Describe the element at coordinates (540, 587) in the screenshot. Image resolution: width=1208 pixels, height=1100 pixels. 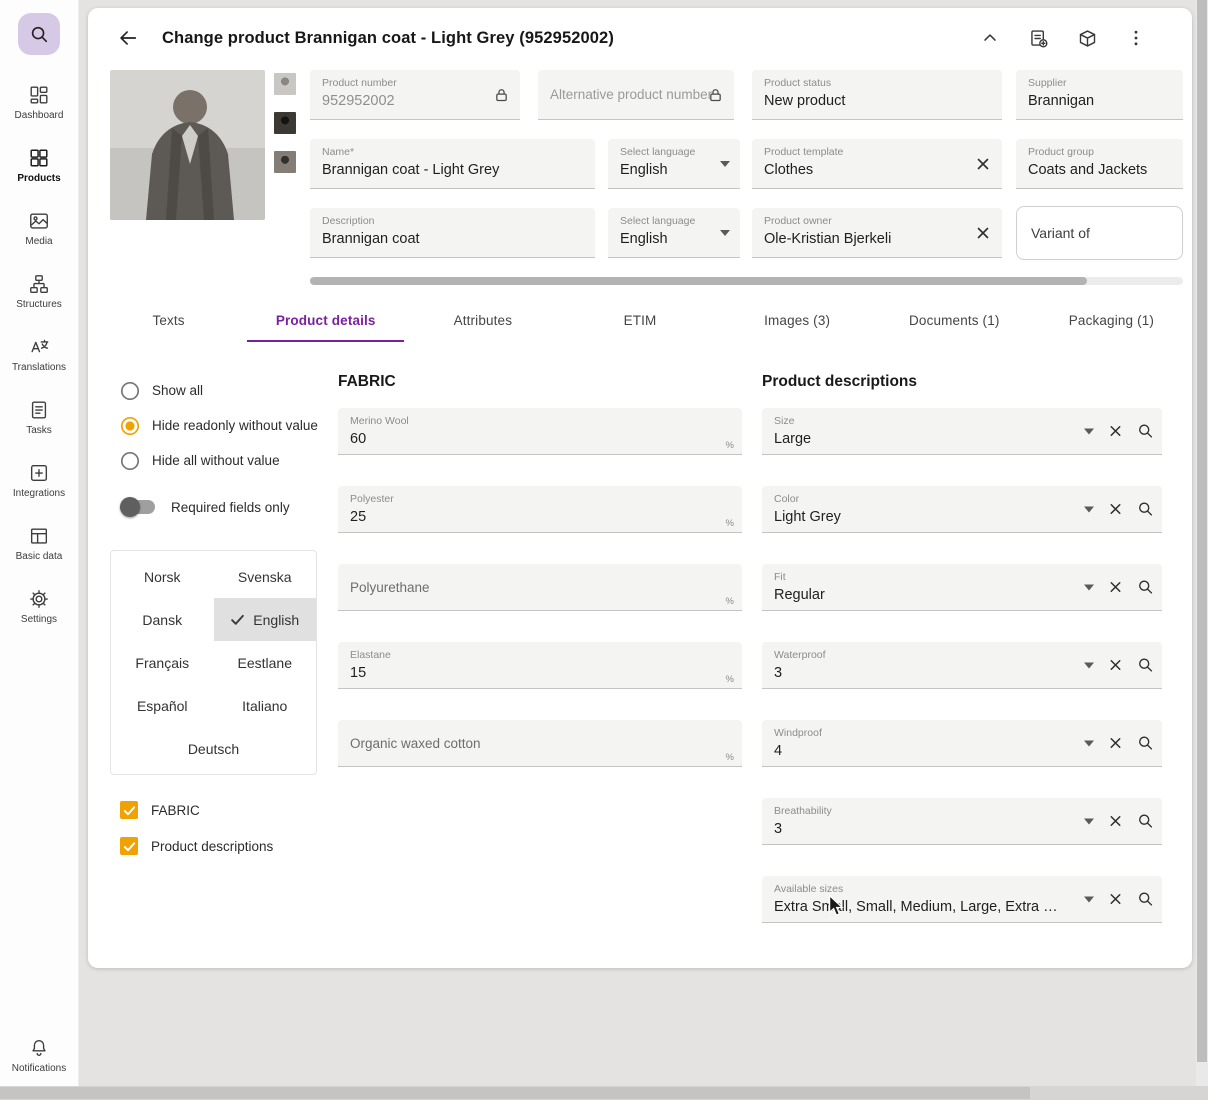
I see `polyurethane-field: Polyurethane %` at that location.